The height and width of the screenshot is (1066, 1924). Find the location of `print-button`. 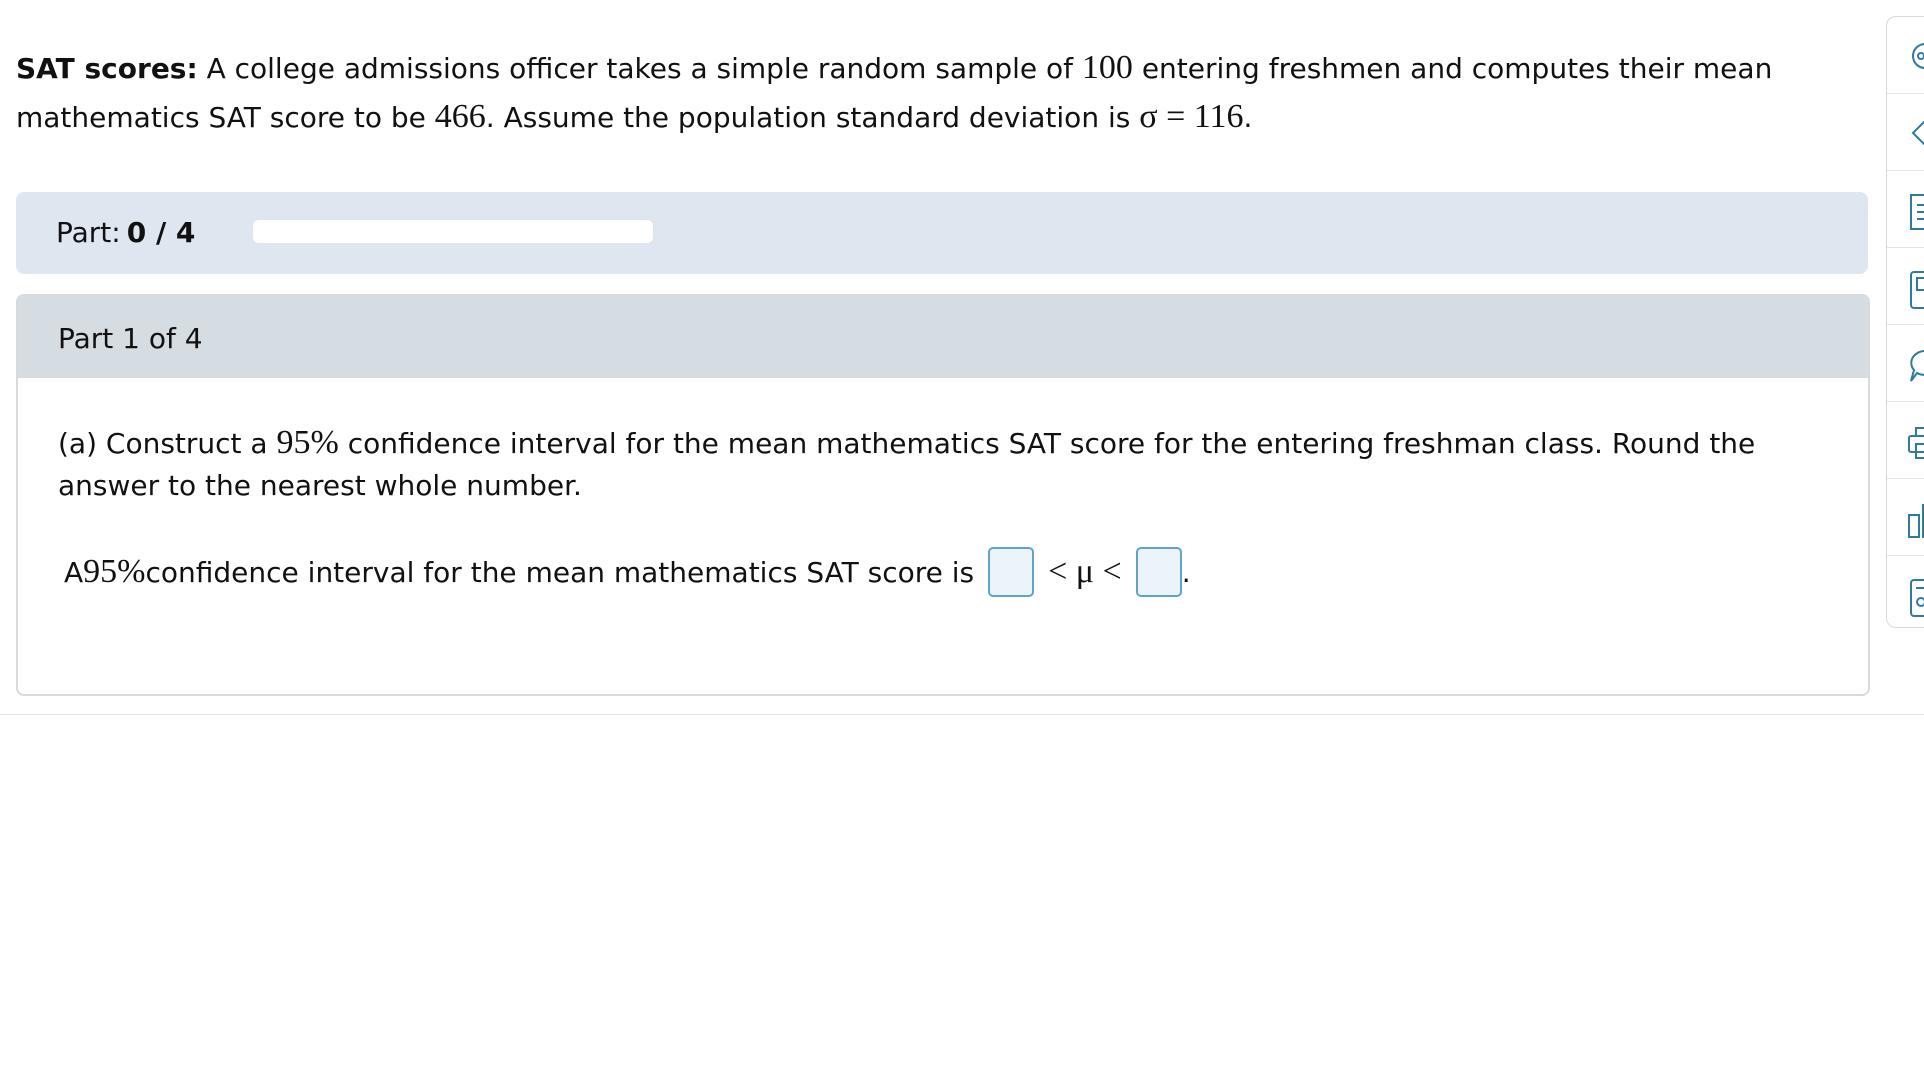

print-button is located at coordinates (1905, 440).